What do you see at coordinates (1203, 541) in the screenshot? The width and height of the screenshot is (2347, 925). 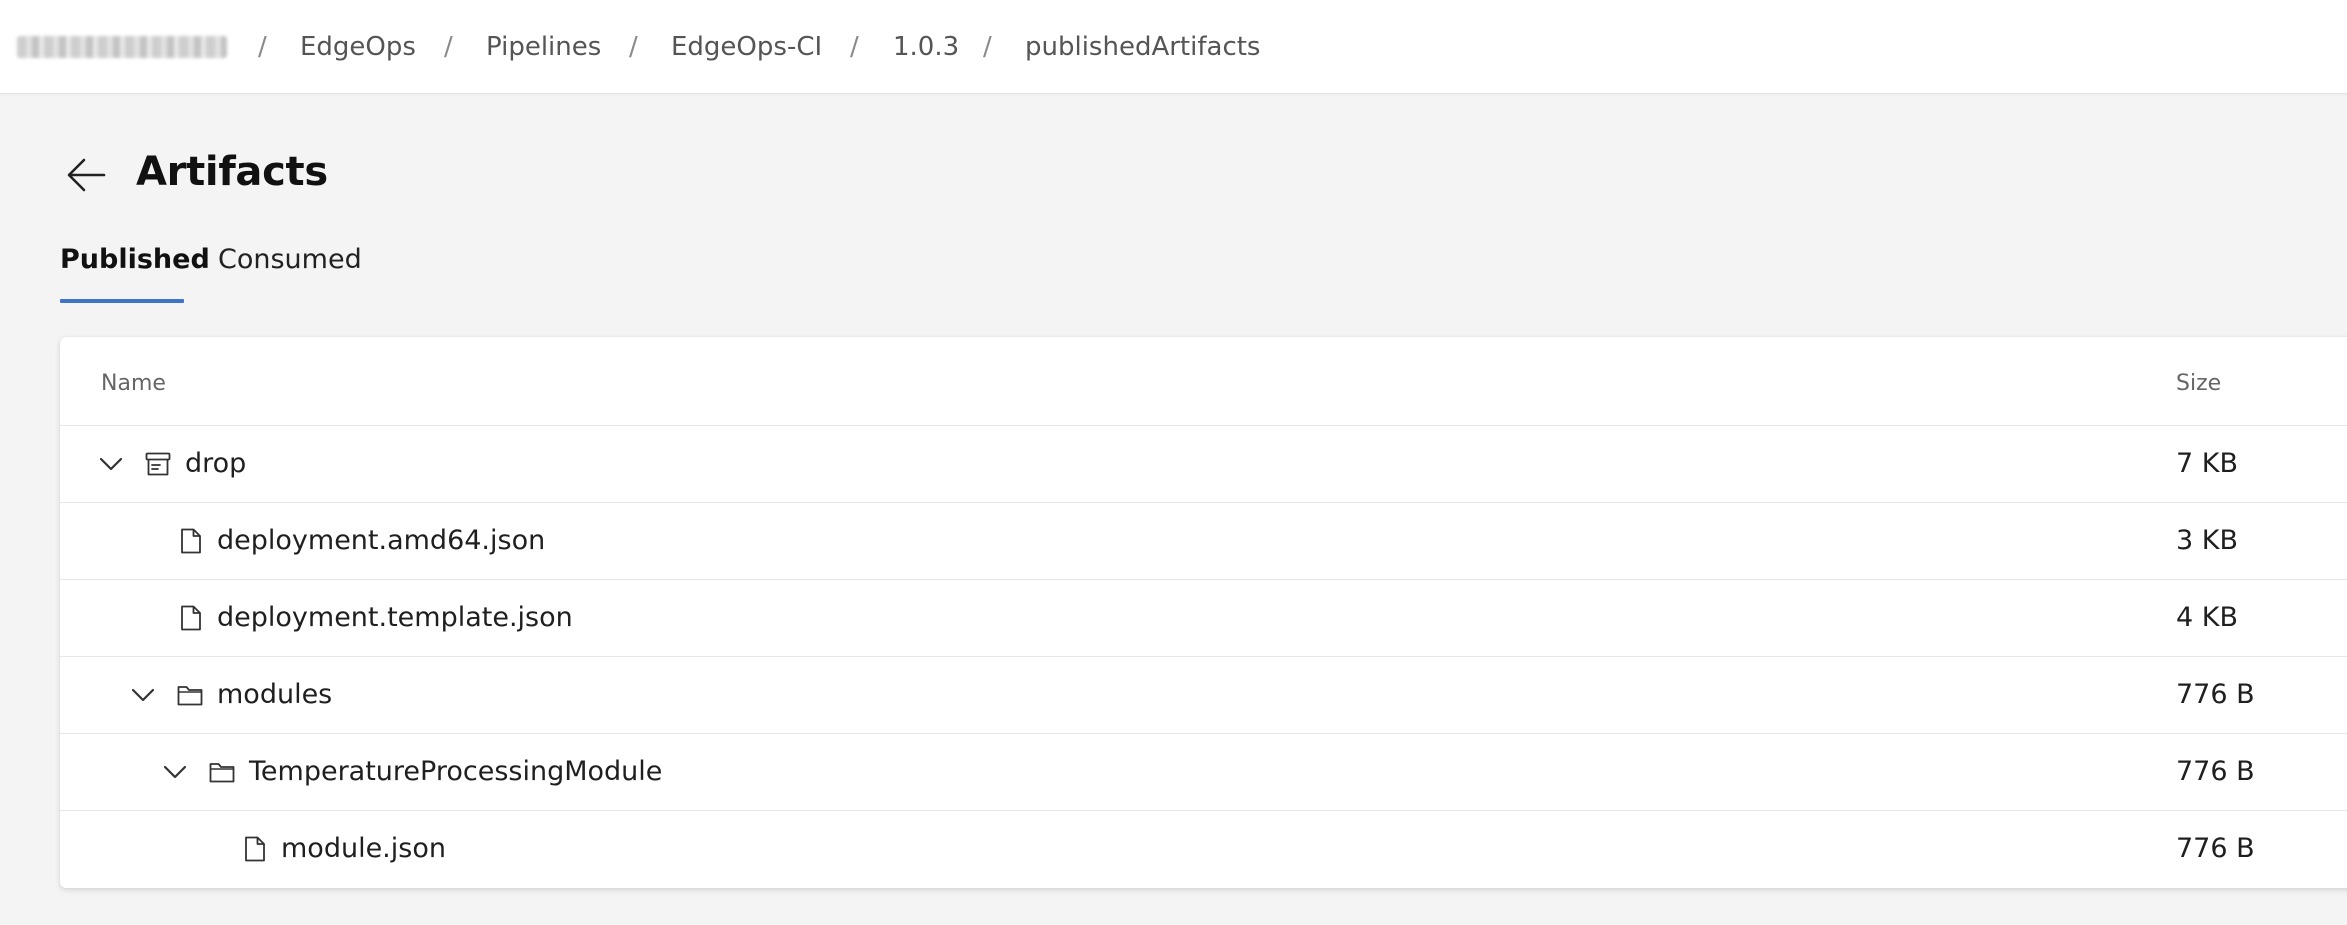 I see `table-row: deployment.amd64.json 3 KB` at bounding box center [1203, 541].